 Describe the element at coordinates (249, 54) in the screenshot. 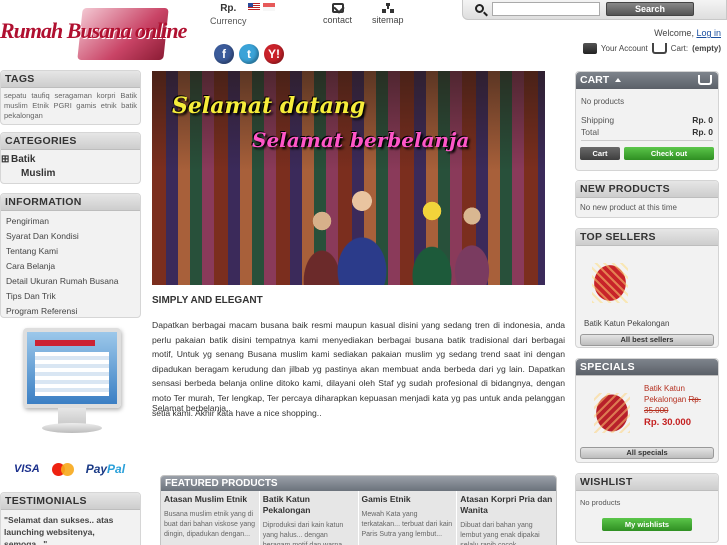

I see `twitter-icon: t` at that location.